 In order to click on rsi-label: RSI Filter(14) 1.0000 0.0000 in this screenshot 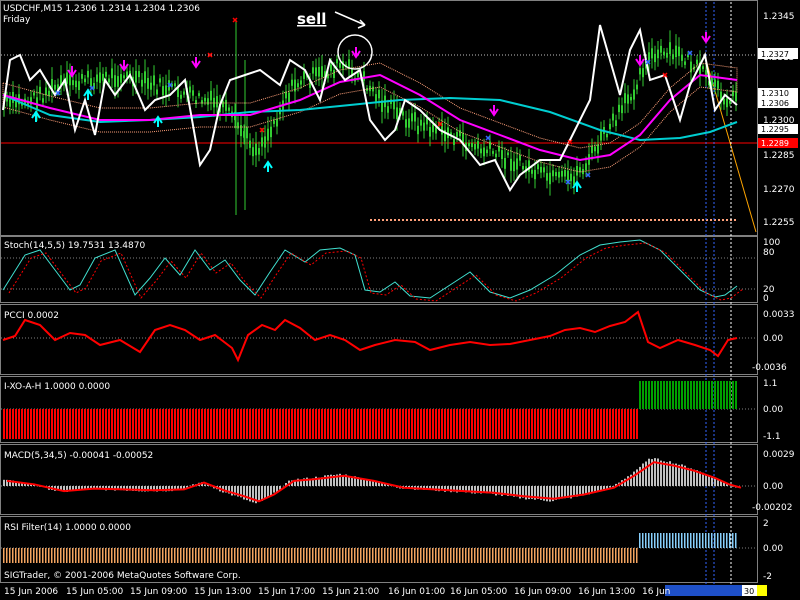, I will do `click(67, 528)`.